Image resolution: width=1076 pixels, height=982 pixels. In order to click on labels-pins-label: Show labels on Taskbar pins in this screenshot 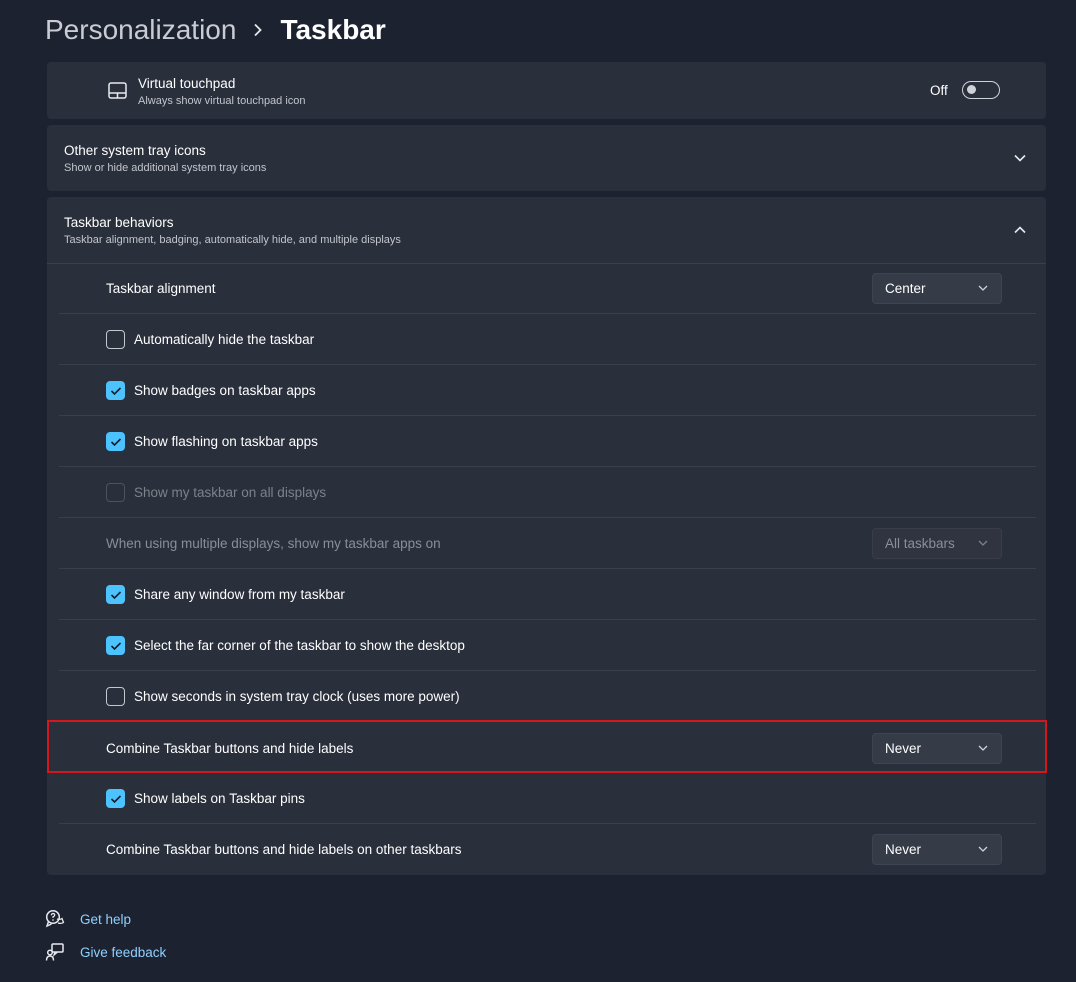, I will do `click(219, 798)`.